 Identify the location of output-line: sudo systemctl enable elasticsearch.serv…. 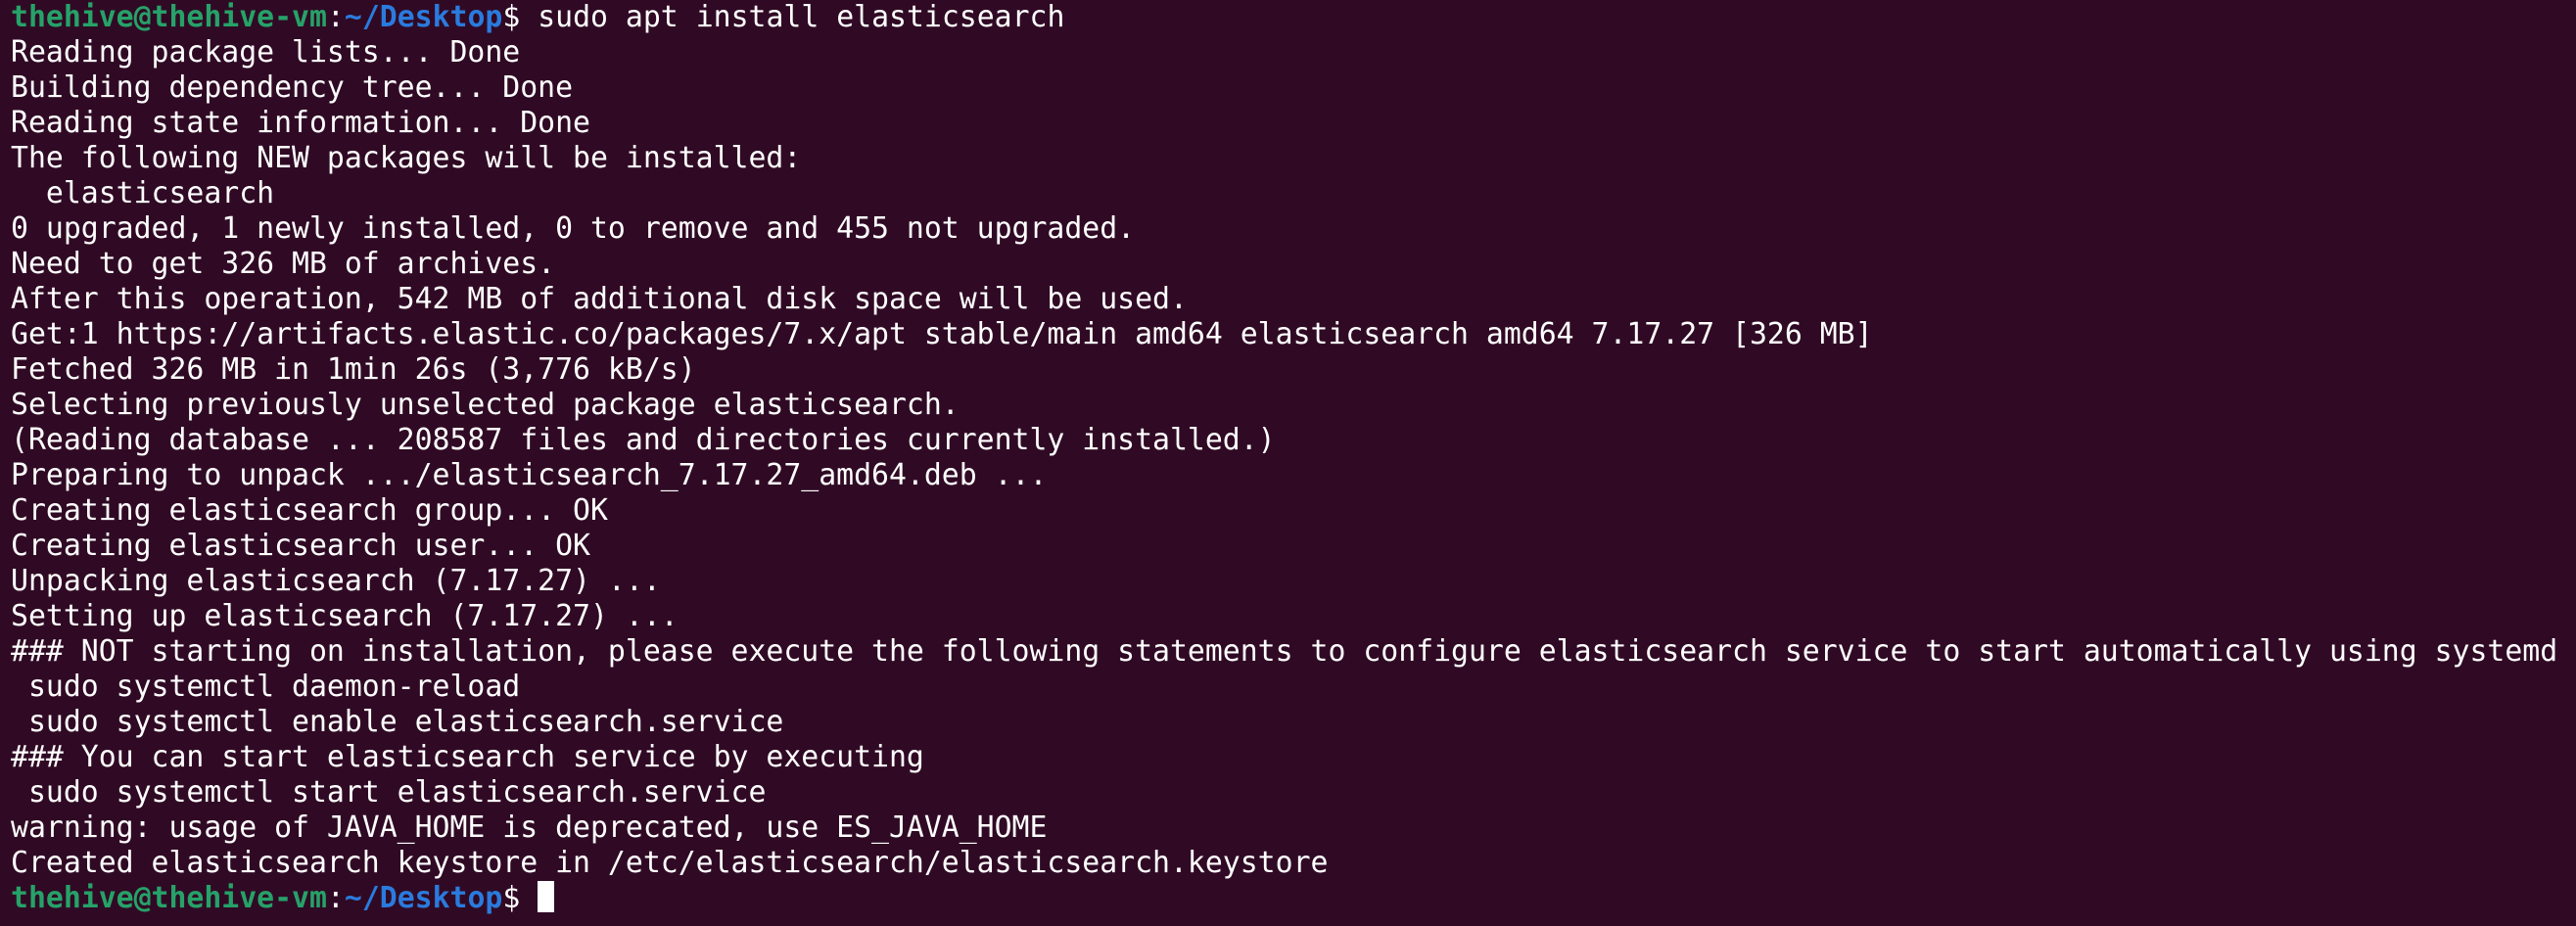
(397, 722).